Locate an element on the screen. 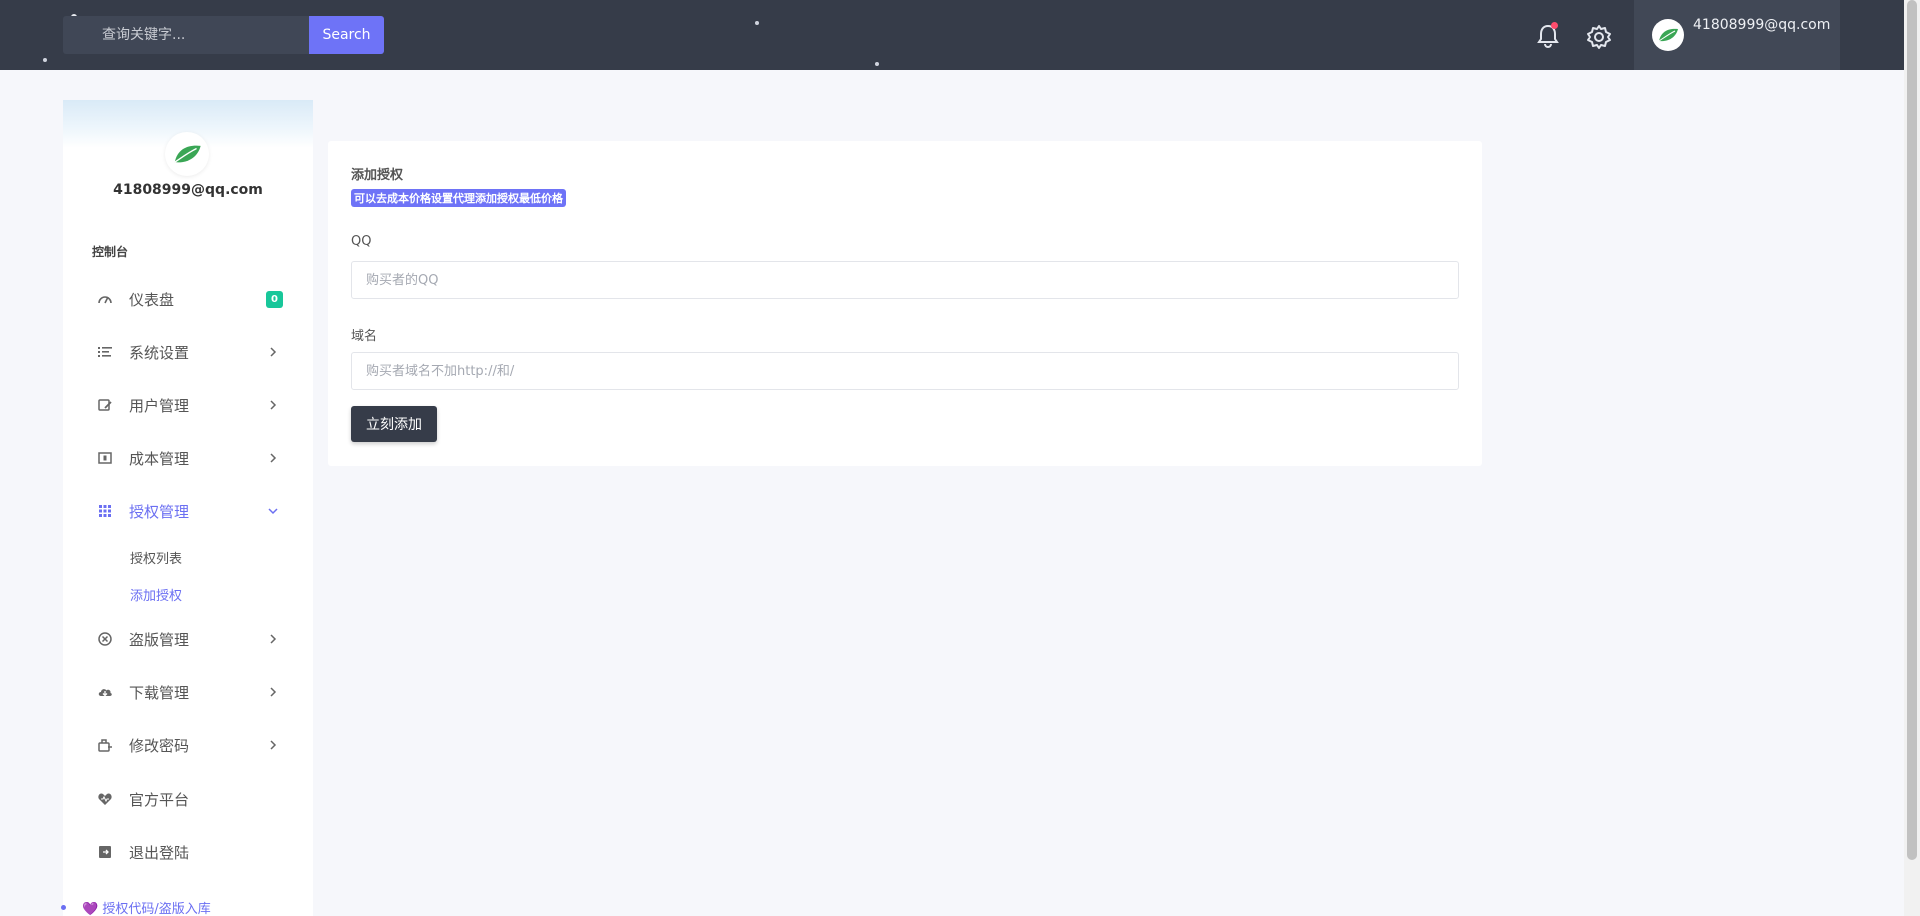  money-icon is located at coordinates (105, 458).